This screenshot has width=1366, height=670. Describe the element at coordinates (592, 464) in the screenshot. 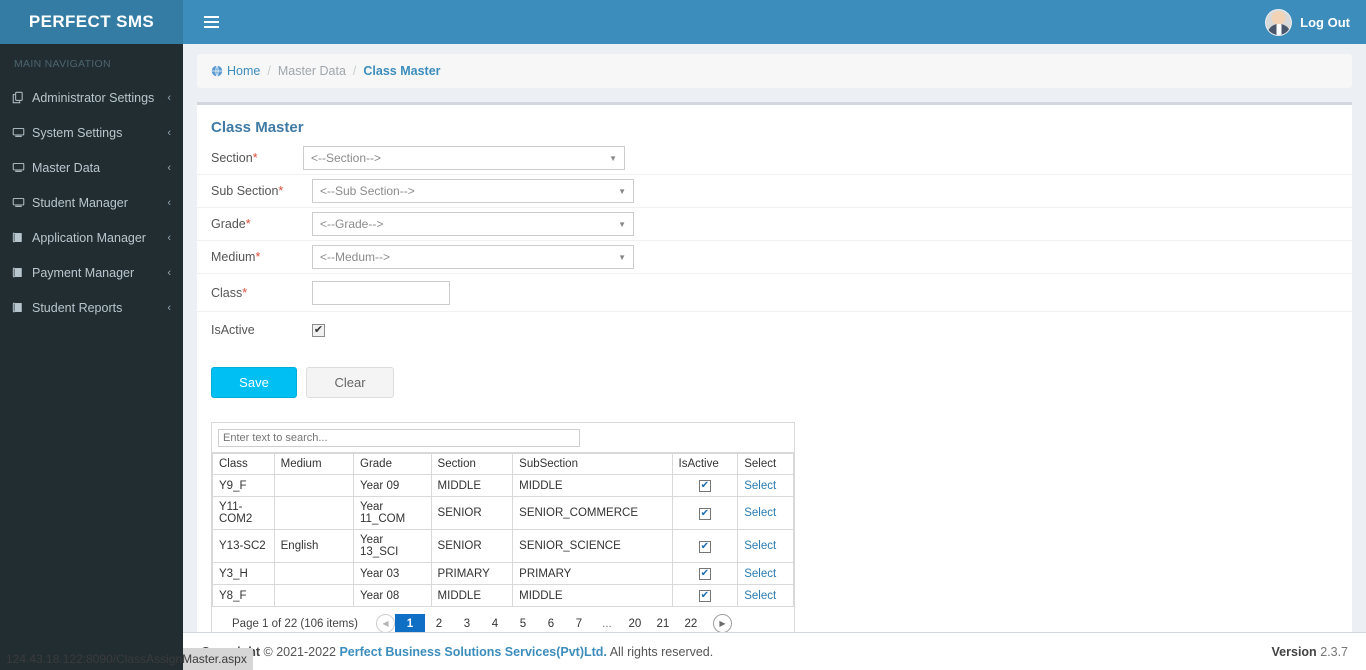

I see `column-header-subsection: SubSection` at that location.